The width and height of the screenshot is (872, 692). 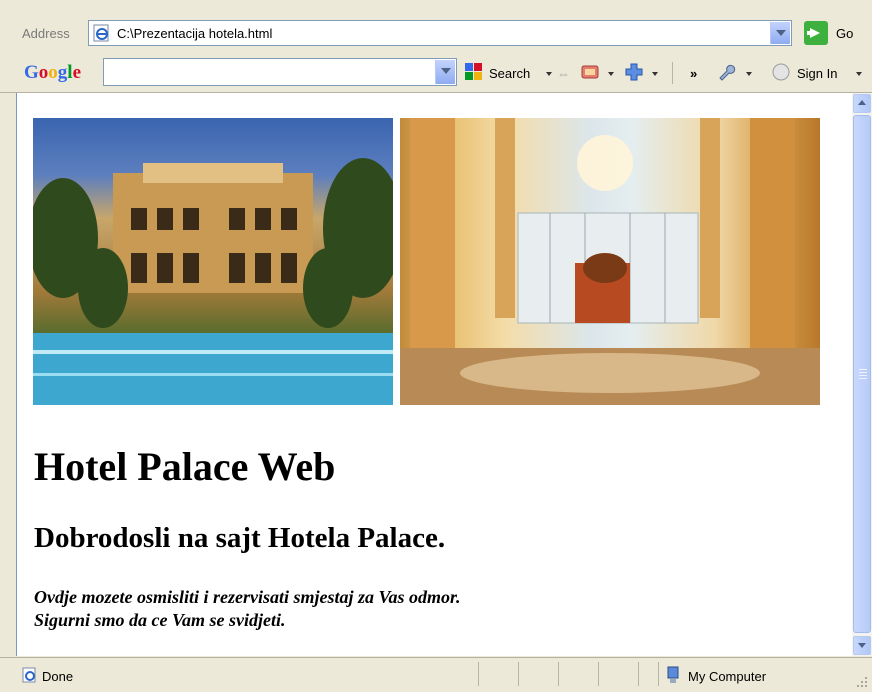 I want to click on search-options-icon, so click(x=549, y=74).